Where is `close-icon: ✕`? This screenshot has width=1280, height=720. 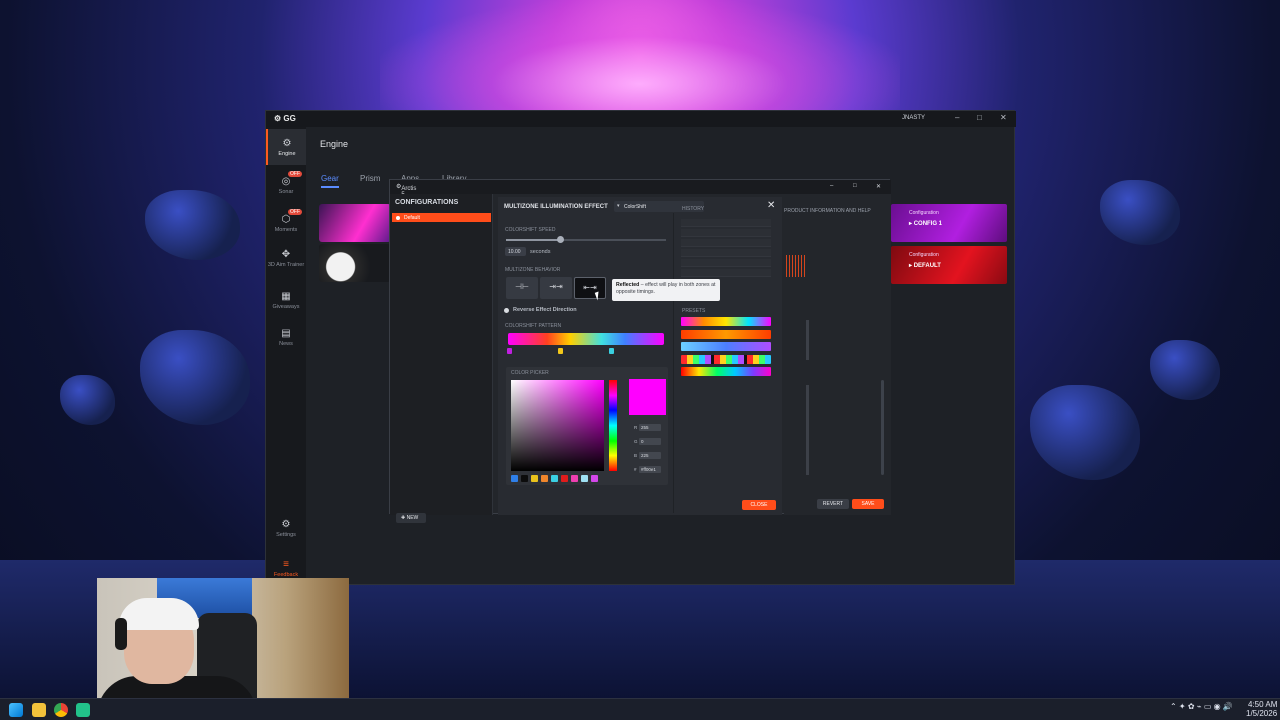
close-icon: ✕ is located at coordinates (771, 205).